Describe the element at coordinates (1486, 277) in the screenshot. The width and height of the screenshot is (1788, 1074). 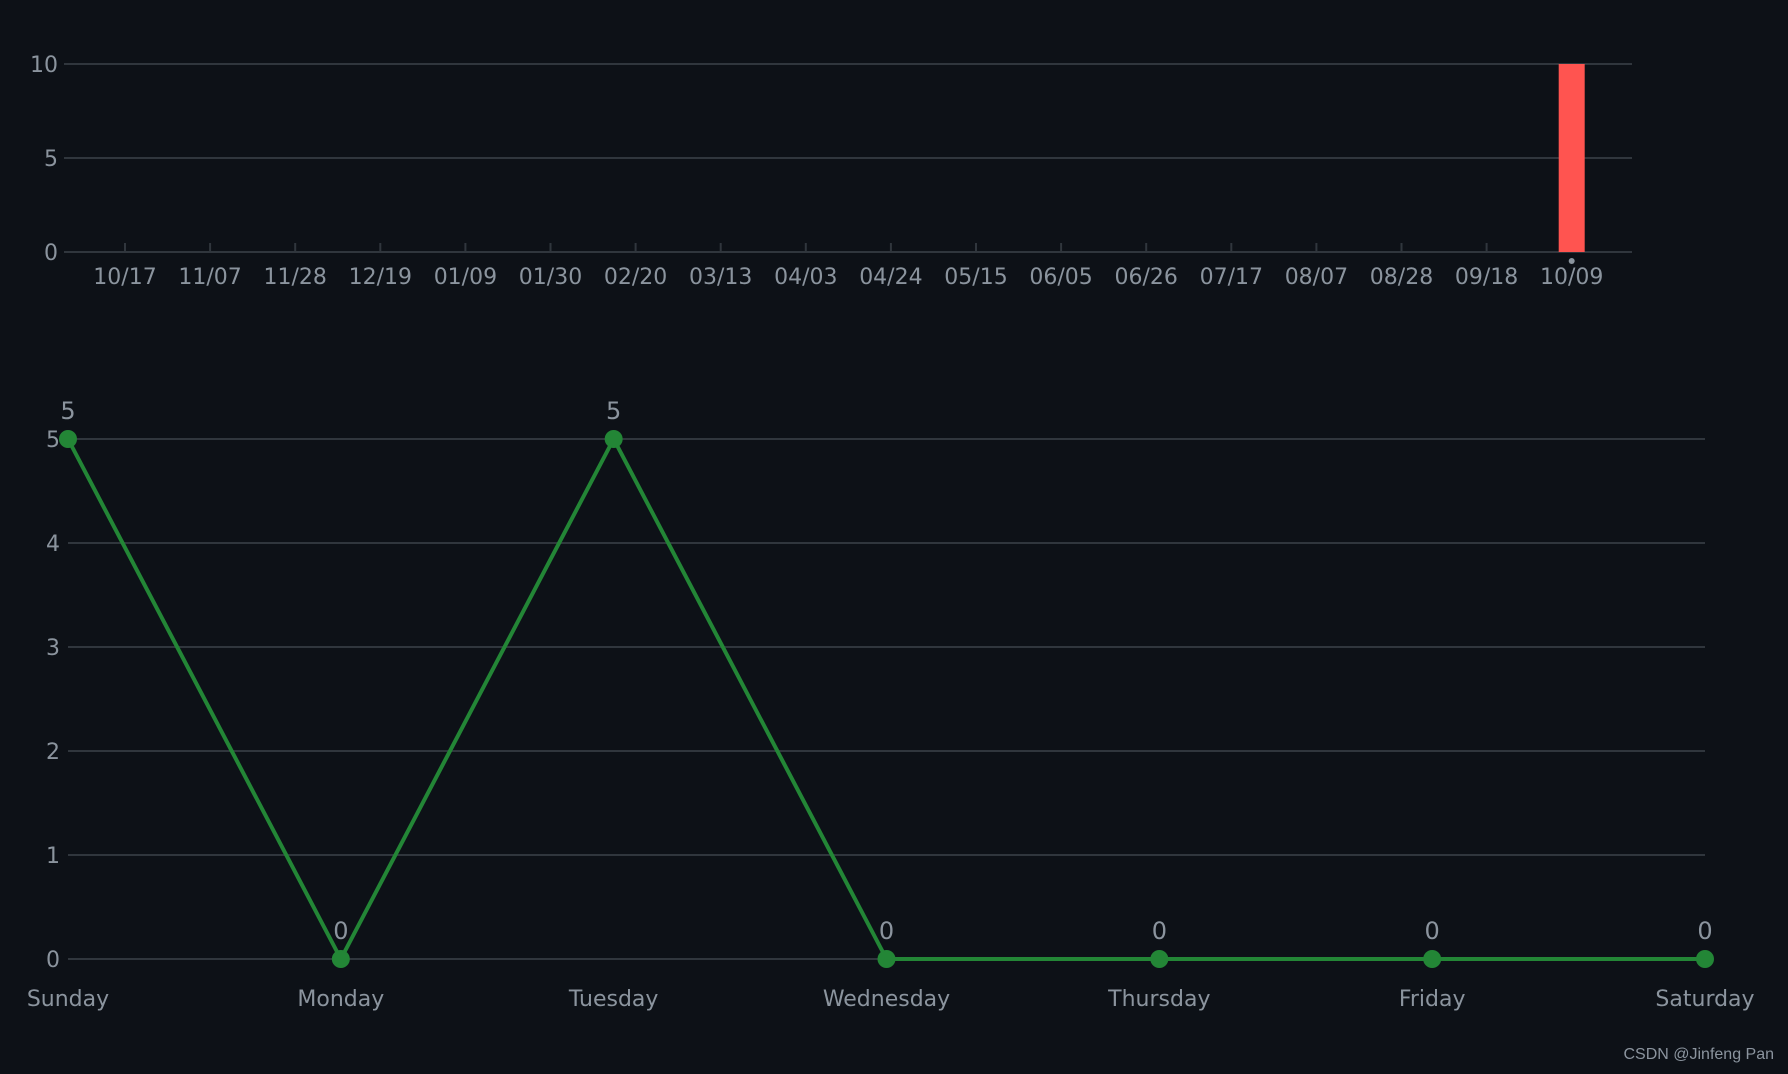
I see `bar-x-tick-label: 09/18` at that location.